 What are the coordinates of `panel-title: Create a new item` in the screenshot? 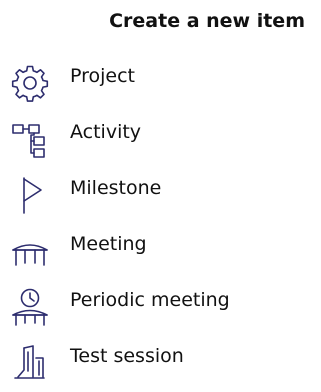 It's located at (207, 21).